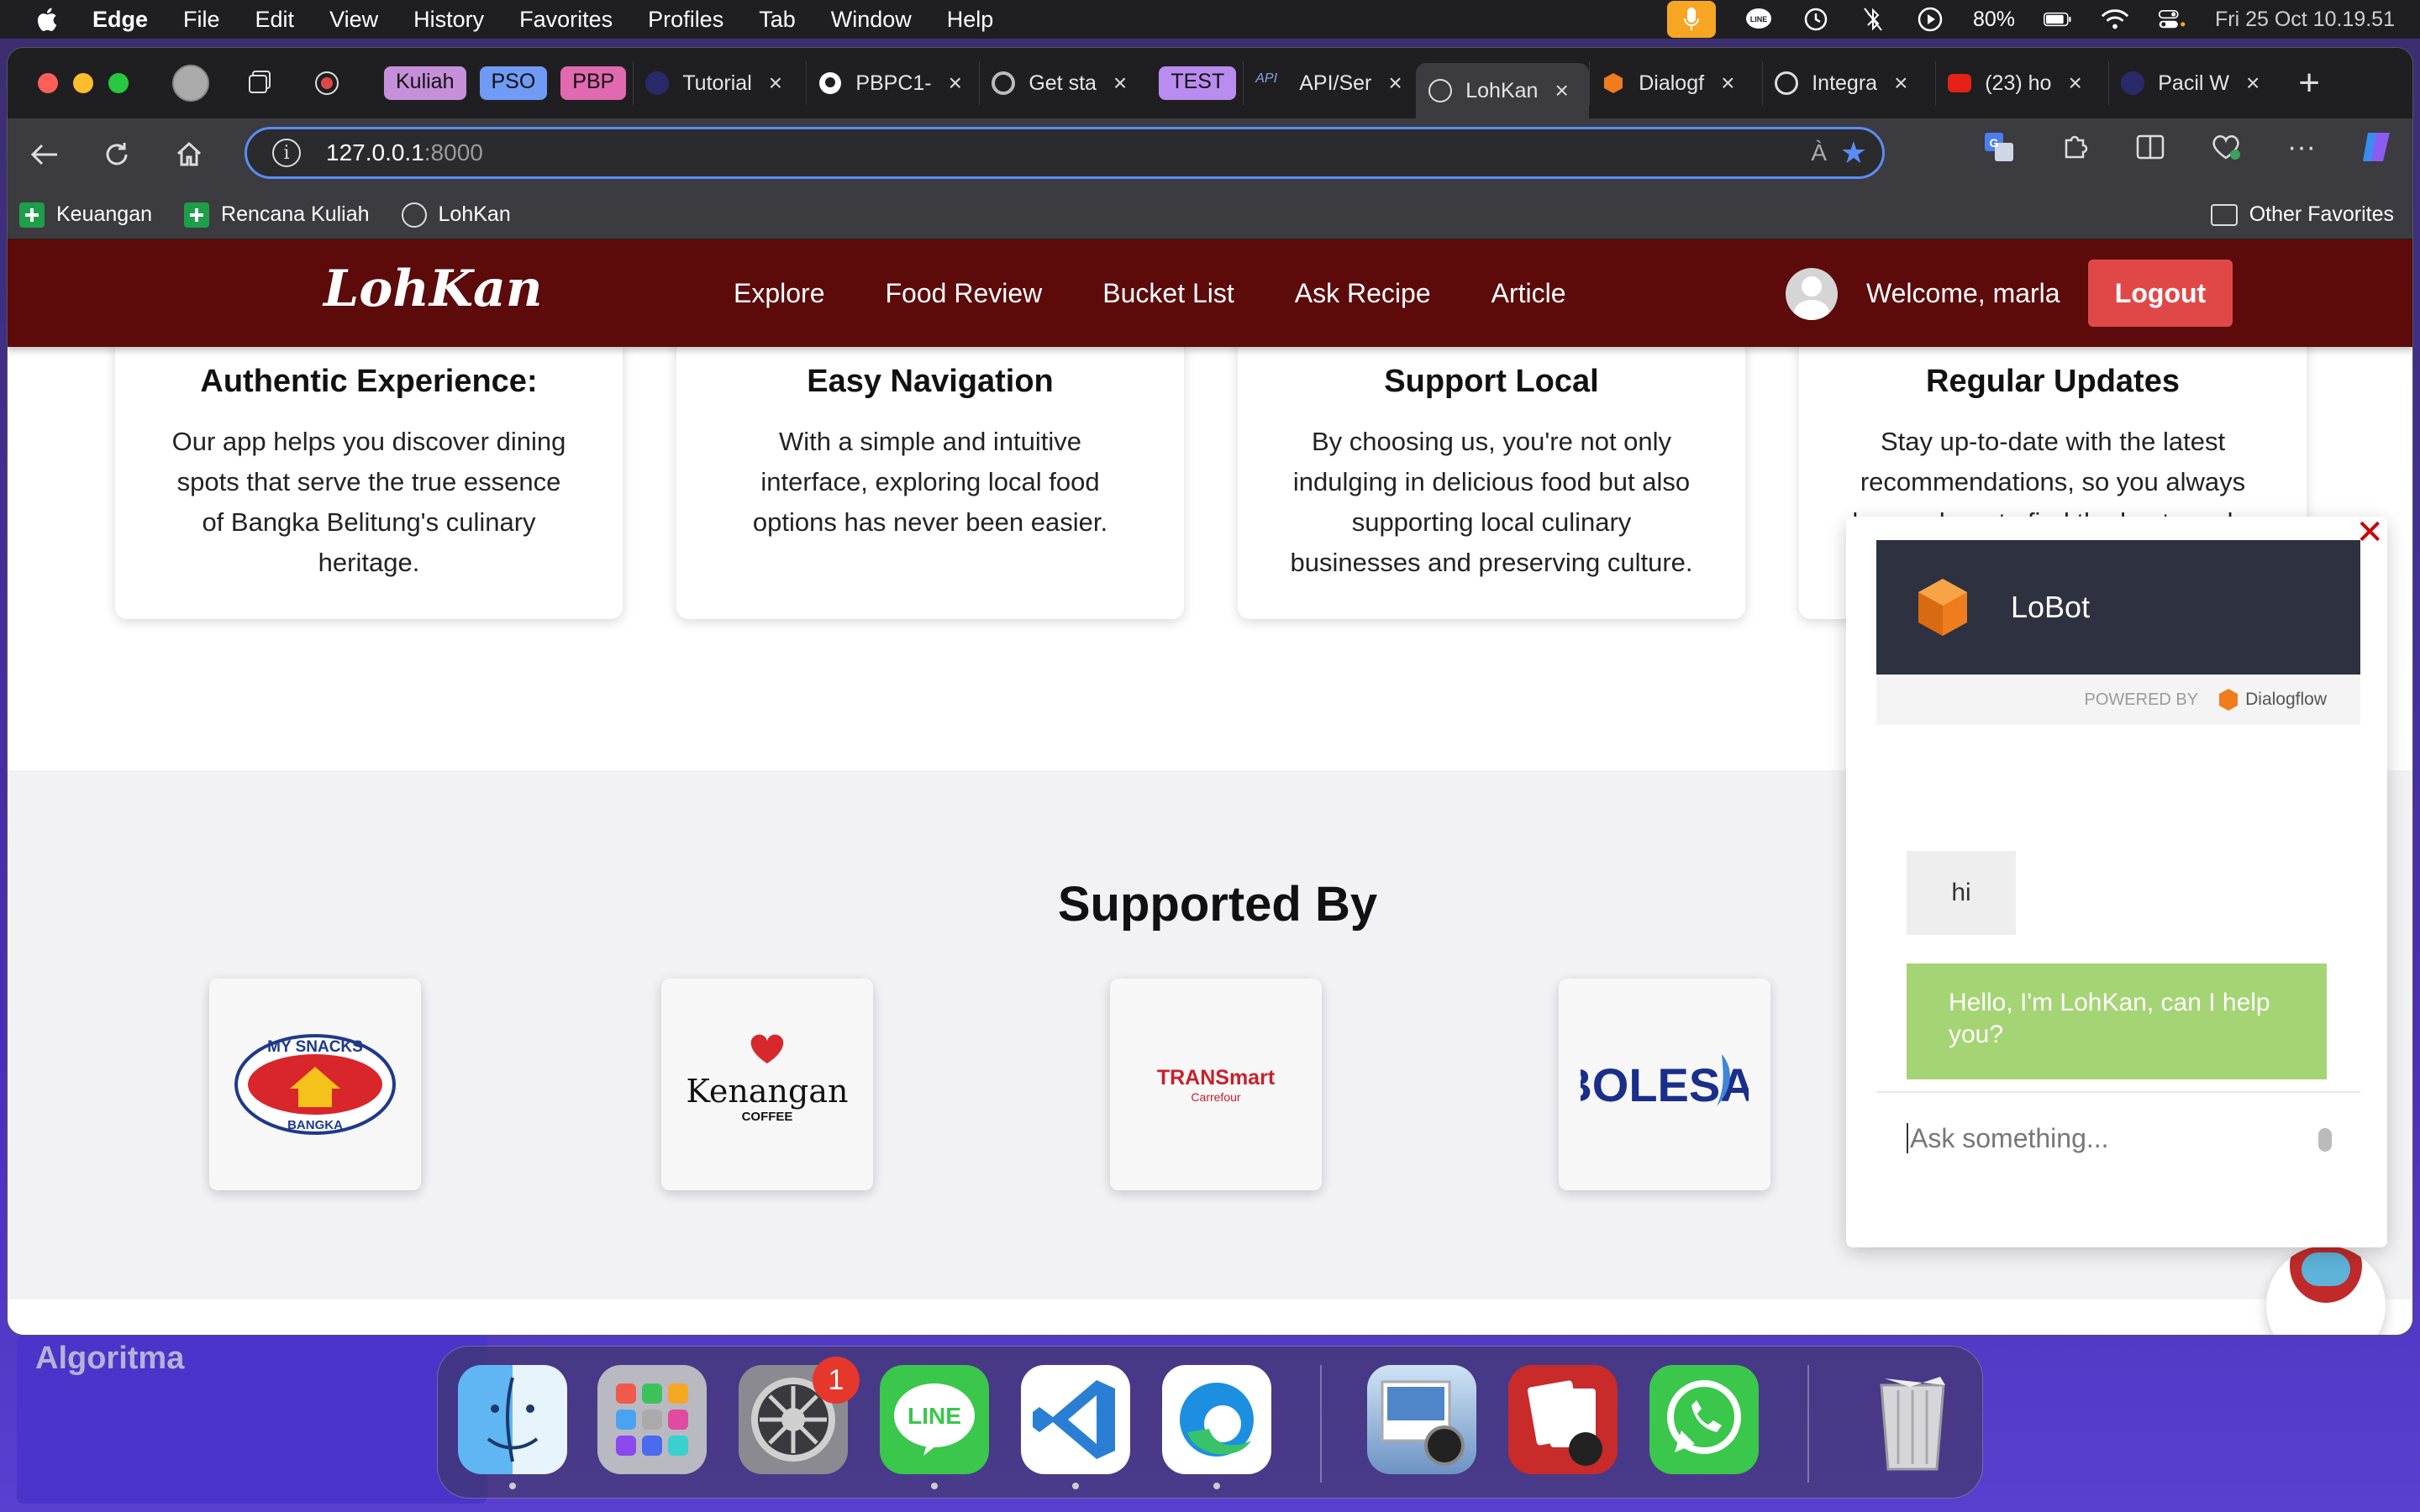  What do you see at coordinates (2225, 147) in the screenshot?
I see `browser-essentials-icon` at bounding box center [2225, 147].